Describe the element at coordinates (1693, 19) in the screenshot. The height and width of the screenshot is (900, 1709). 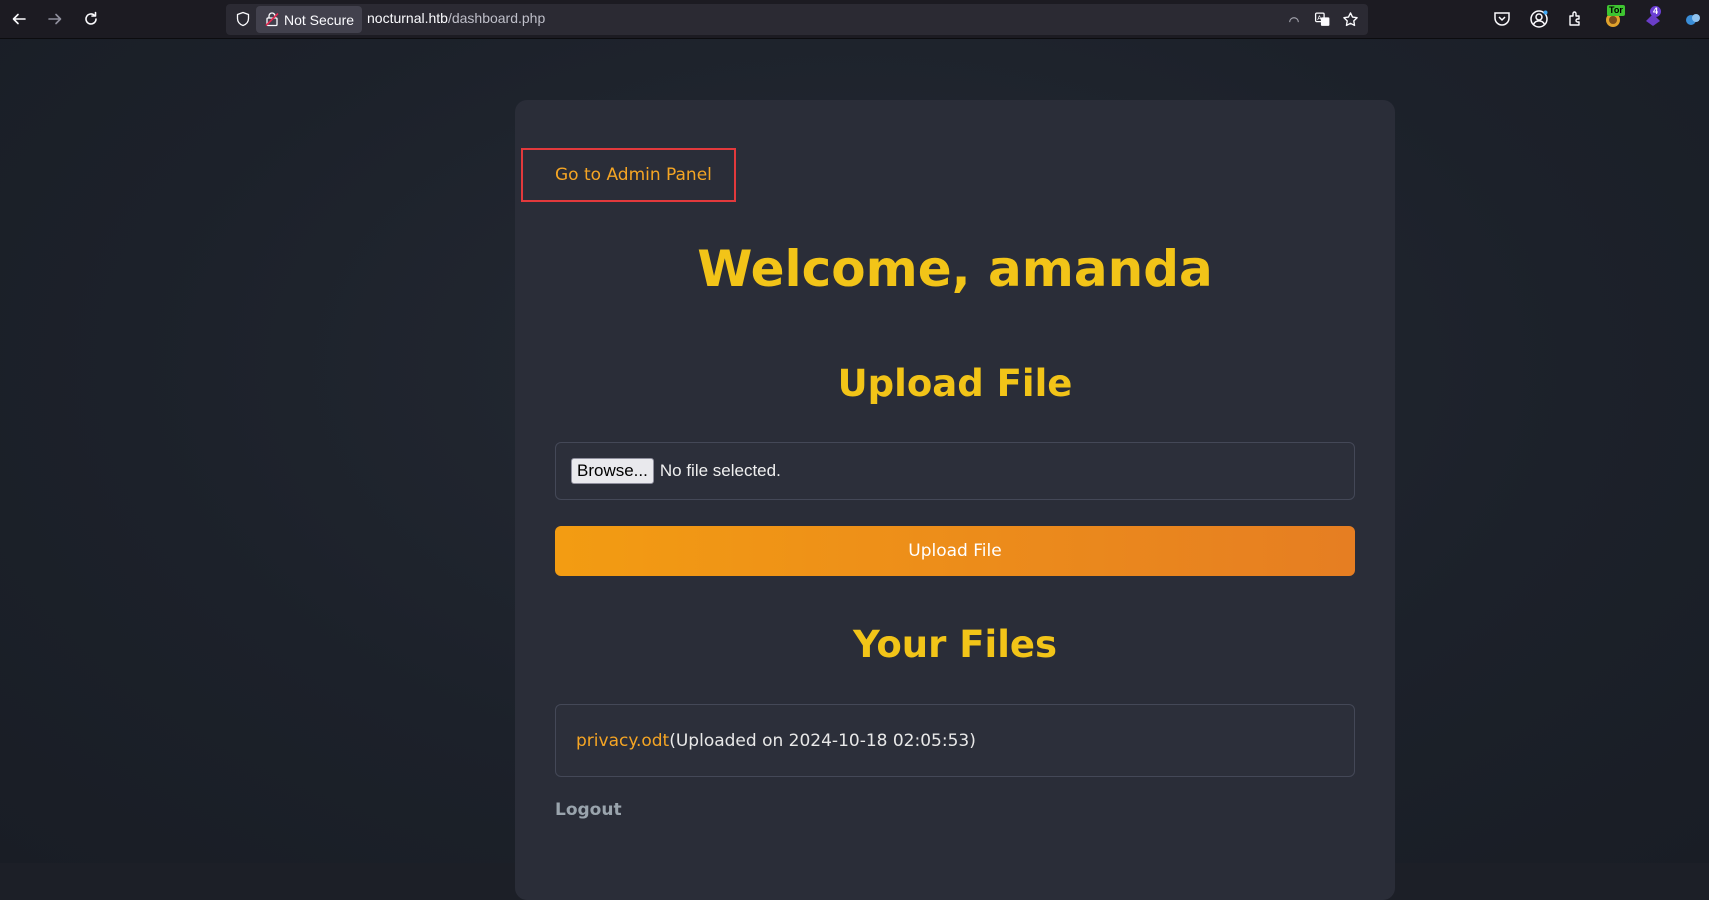
I see `foxyproxy-icon` at that location.